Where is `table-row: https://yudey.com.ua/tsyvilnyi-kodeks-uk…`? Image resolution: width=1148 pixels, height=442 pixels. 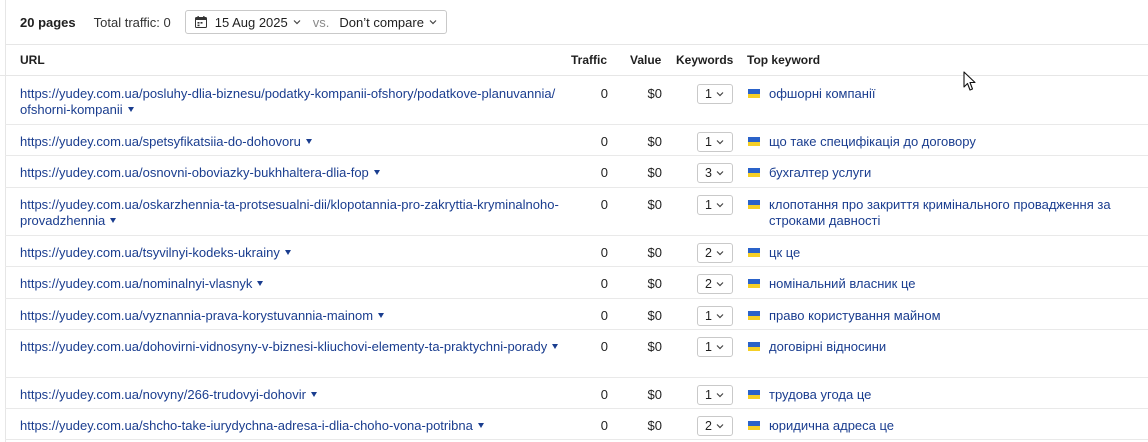
table-row: https://yudey.com.ua/tsyvilnyi-kodeks-uk… is located at coordinates (576, 251).